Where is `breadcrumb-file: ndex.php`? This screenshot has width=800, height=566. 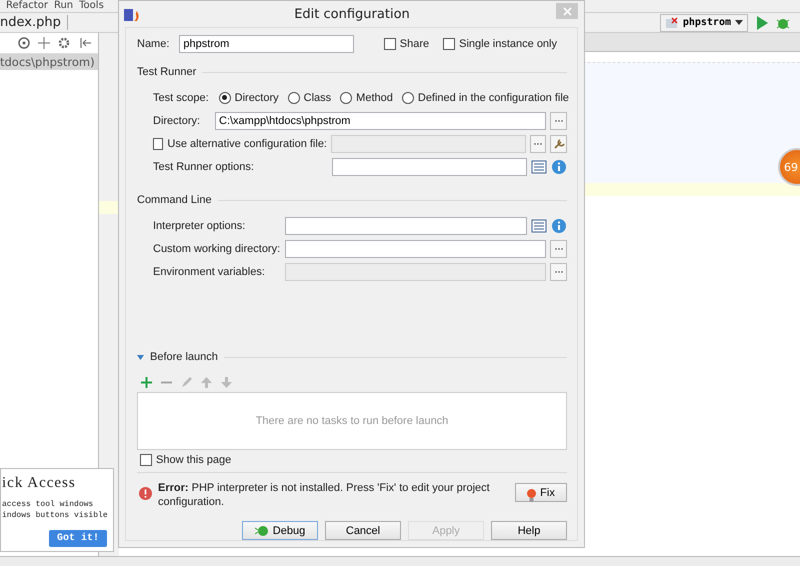
breadcrumb-file: ndex.php is located at coordinates (34, 22).